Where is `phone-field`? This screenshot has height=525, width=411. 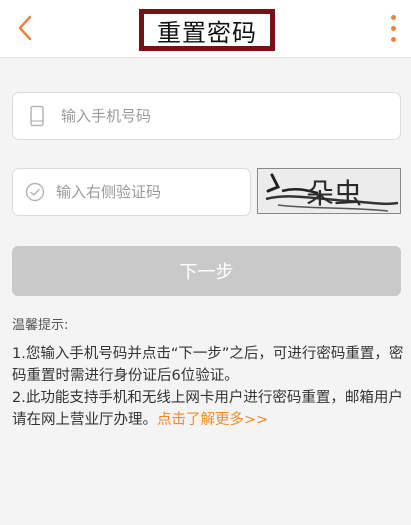
phone-field is located at coordinates (206, 116).